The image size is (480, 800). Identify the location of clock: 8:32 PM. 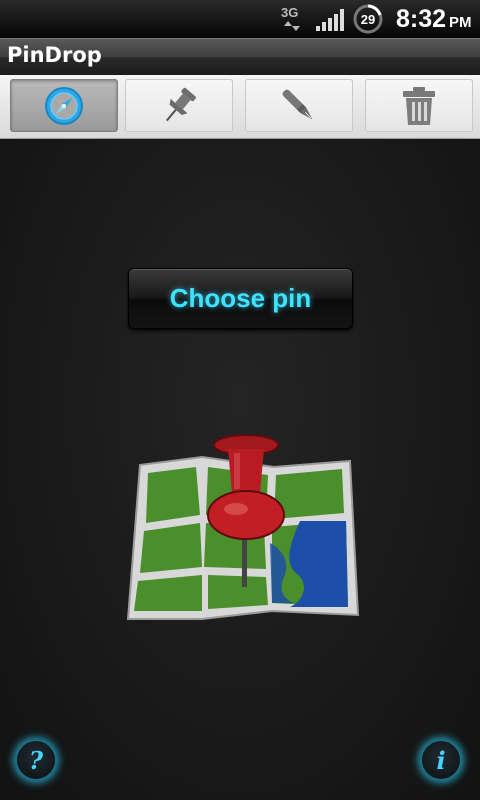
(434, 19).